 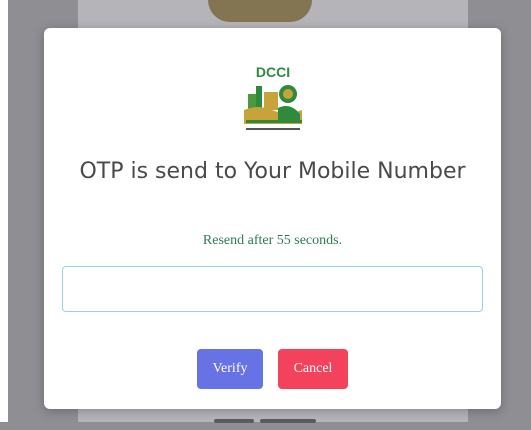 What do you see at coordinates (230, 369) in the screenshot?
I see `verify-button: Verify` at bounding box center [230, 369].